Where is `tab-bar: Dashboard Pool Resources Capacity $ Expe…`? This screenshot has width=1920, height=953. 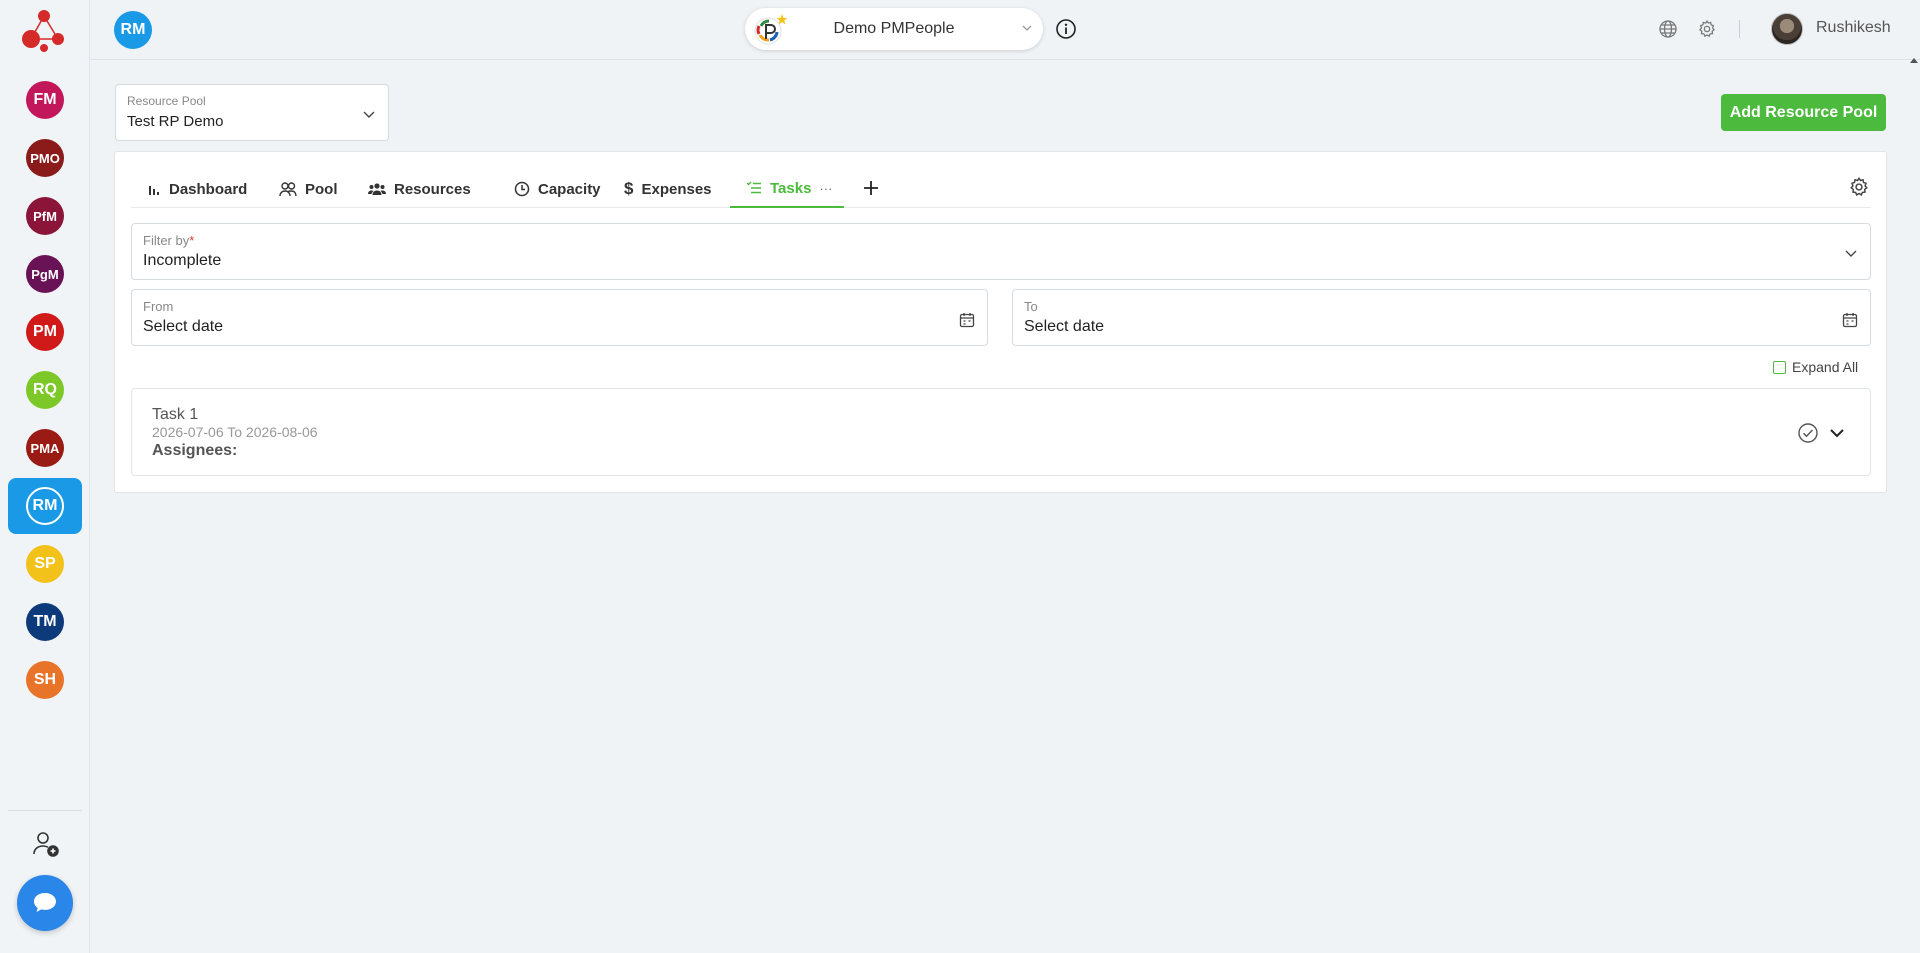
tab-bar: Dashboard Pool Resources Capacity $ Expe… is located at coordinates (1001, 189).